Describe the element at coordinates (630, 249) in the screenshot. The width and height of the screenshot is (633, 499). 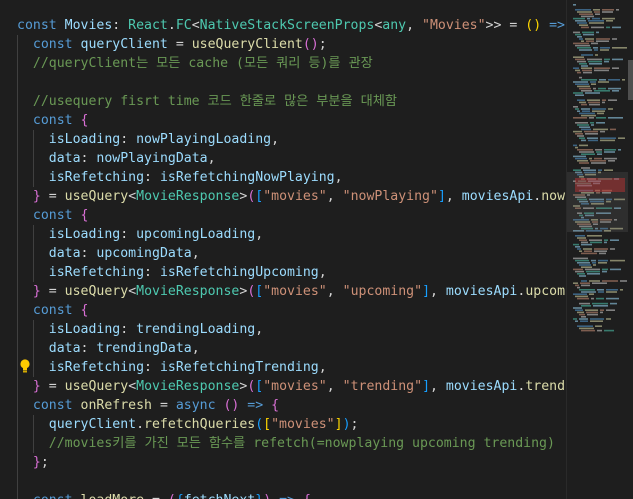
I see `vertical-scrollbar` at that location.